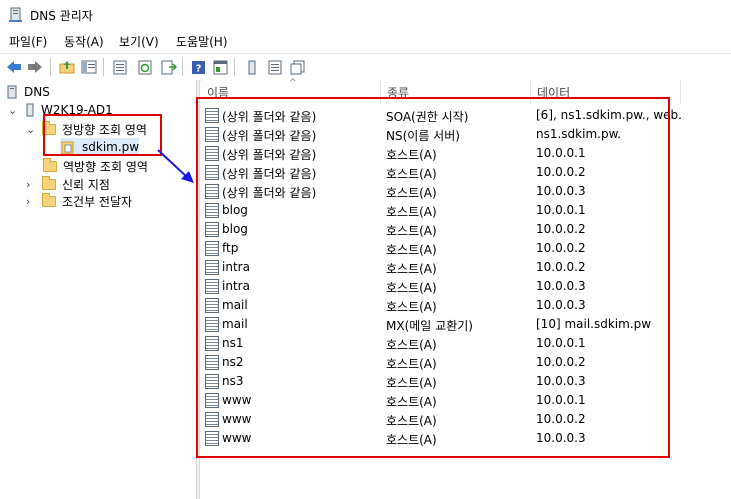  What do you see at coordinates (235, 229) in the screenshot?
I see `record-name: blog` at bounding box center [235, 229].